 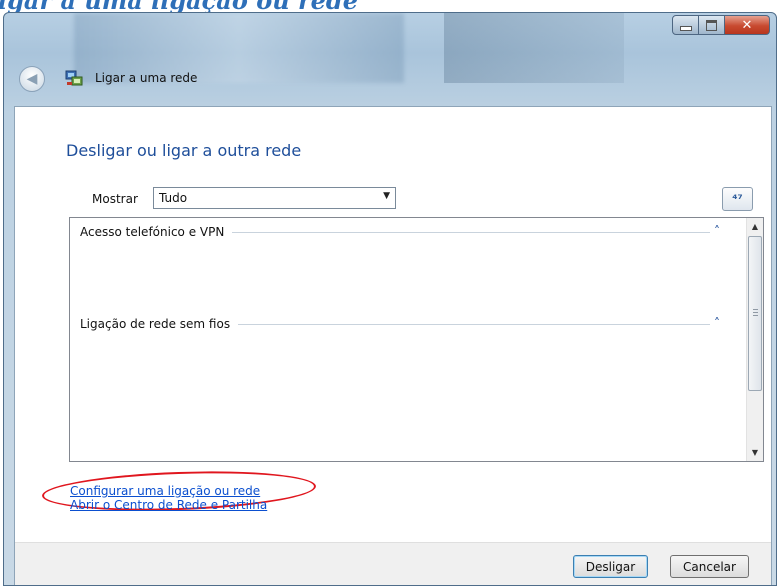 I want to click on vertical-scrollbar: ▲ ▼, so click(x=754, y=339).